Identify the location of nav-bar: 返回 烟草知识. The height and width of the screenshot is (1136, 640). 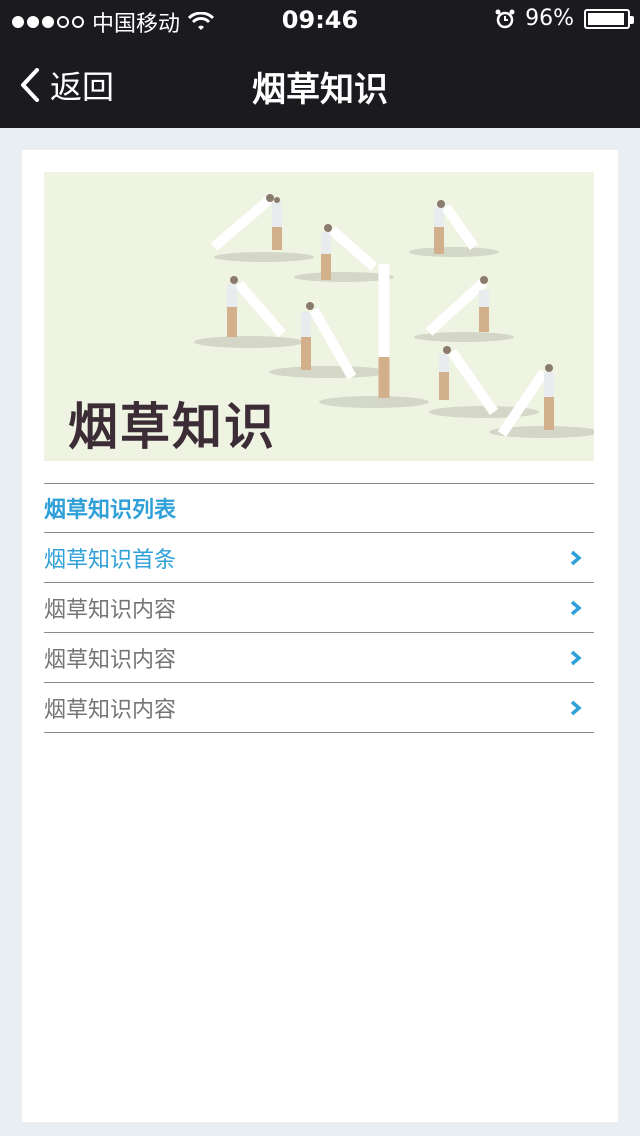
(320, 84).